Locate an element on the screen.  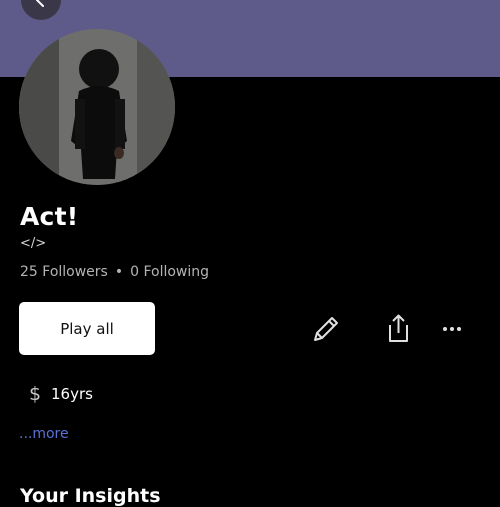
ellipsis-icon is located at coordinates (452, 329).